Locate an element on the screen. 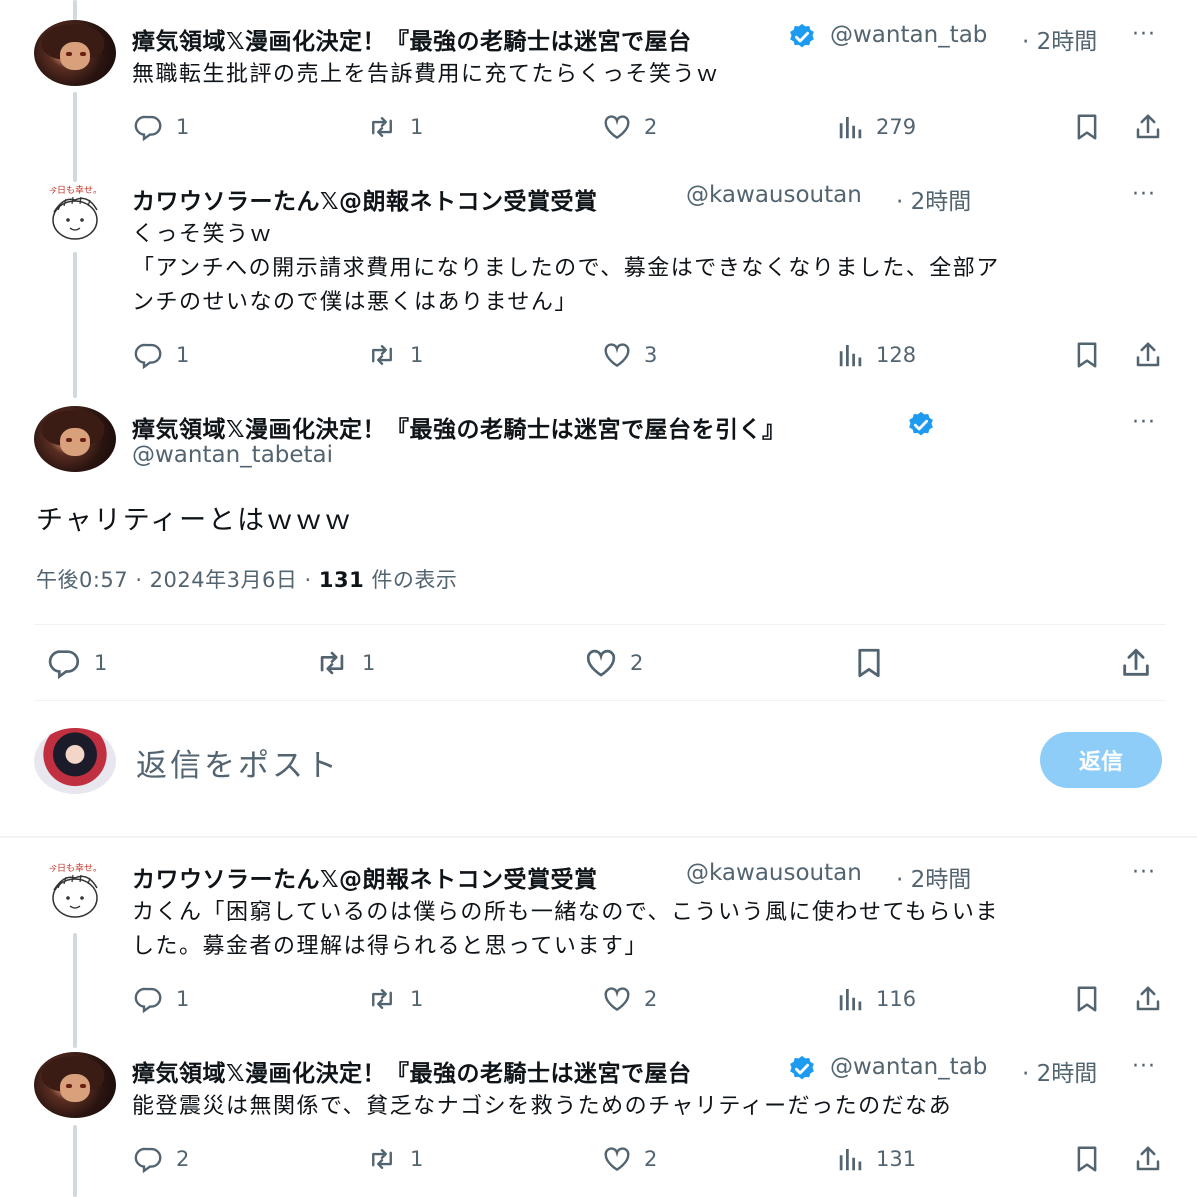 This screenshot has width=1197, height=1197. views-count: 279 is located at coordinates (896, 127).